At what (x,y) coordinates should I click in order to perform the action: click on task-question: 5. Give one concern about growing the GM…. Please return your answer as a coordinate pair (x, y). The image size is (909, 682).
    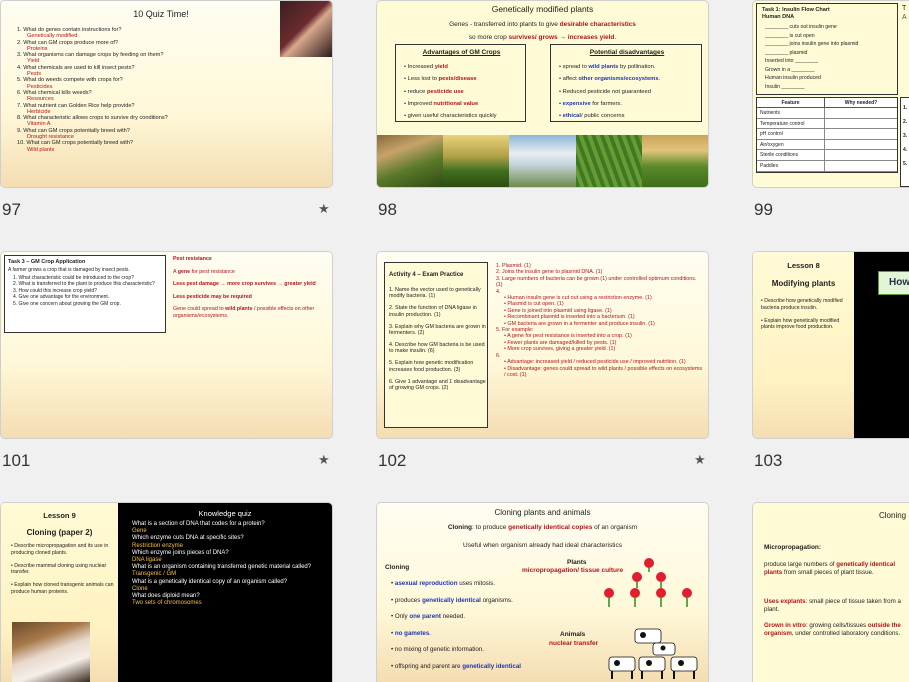
    Looking at the image, I should click on (67, 303).